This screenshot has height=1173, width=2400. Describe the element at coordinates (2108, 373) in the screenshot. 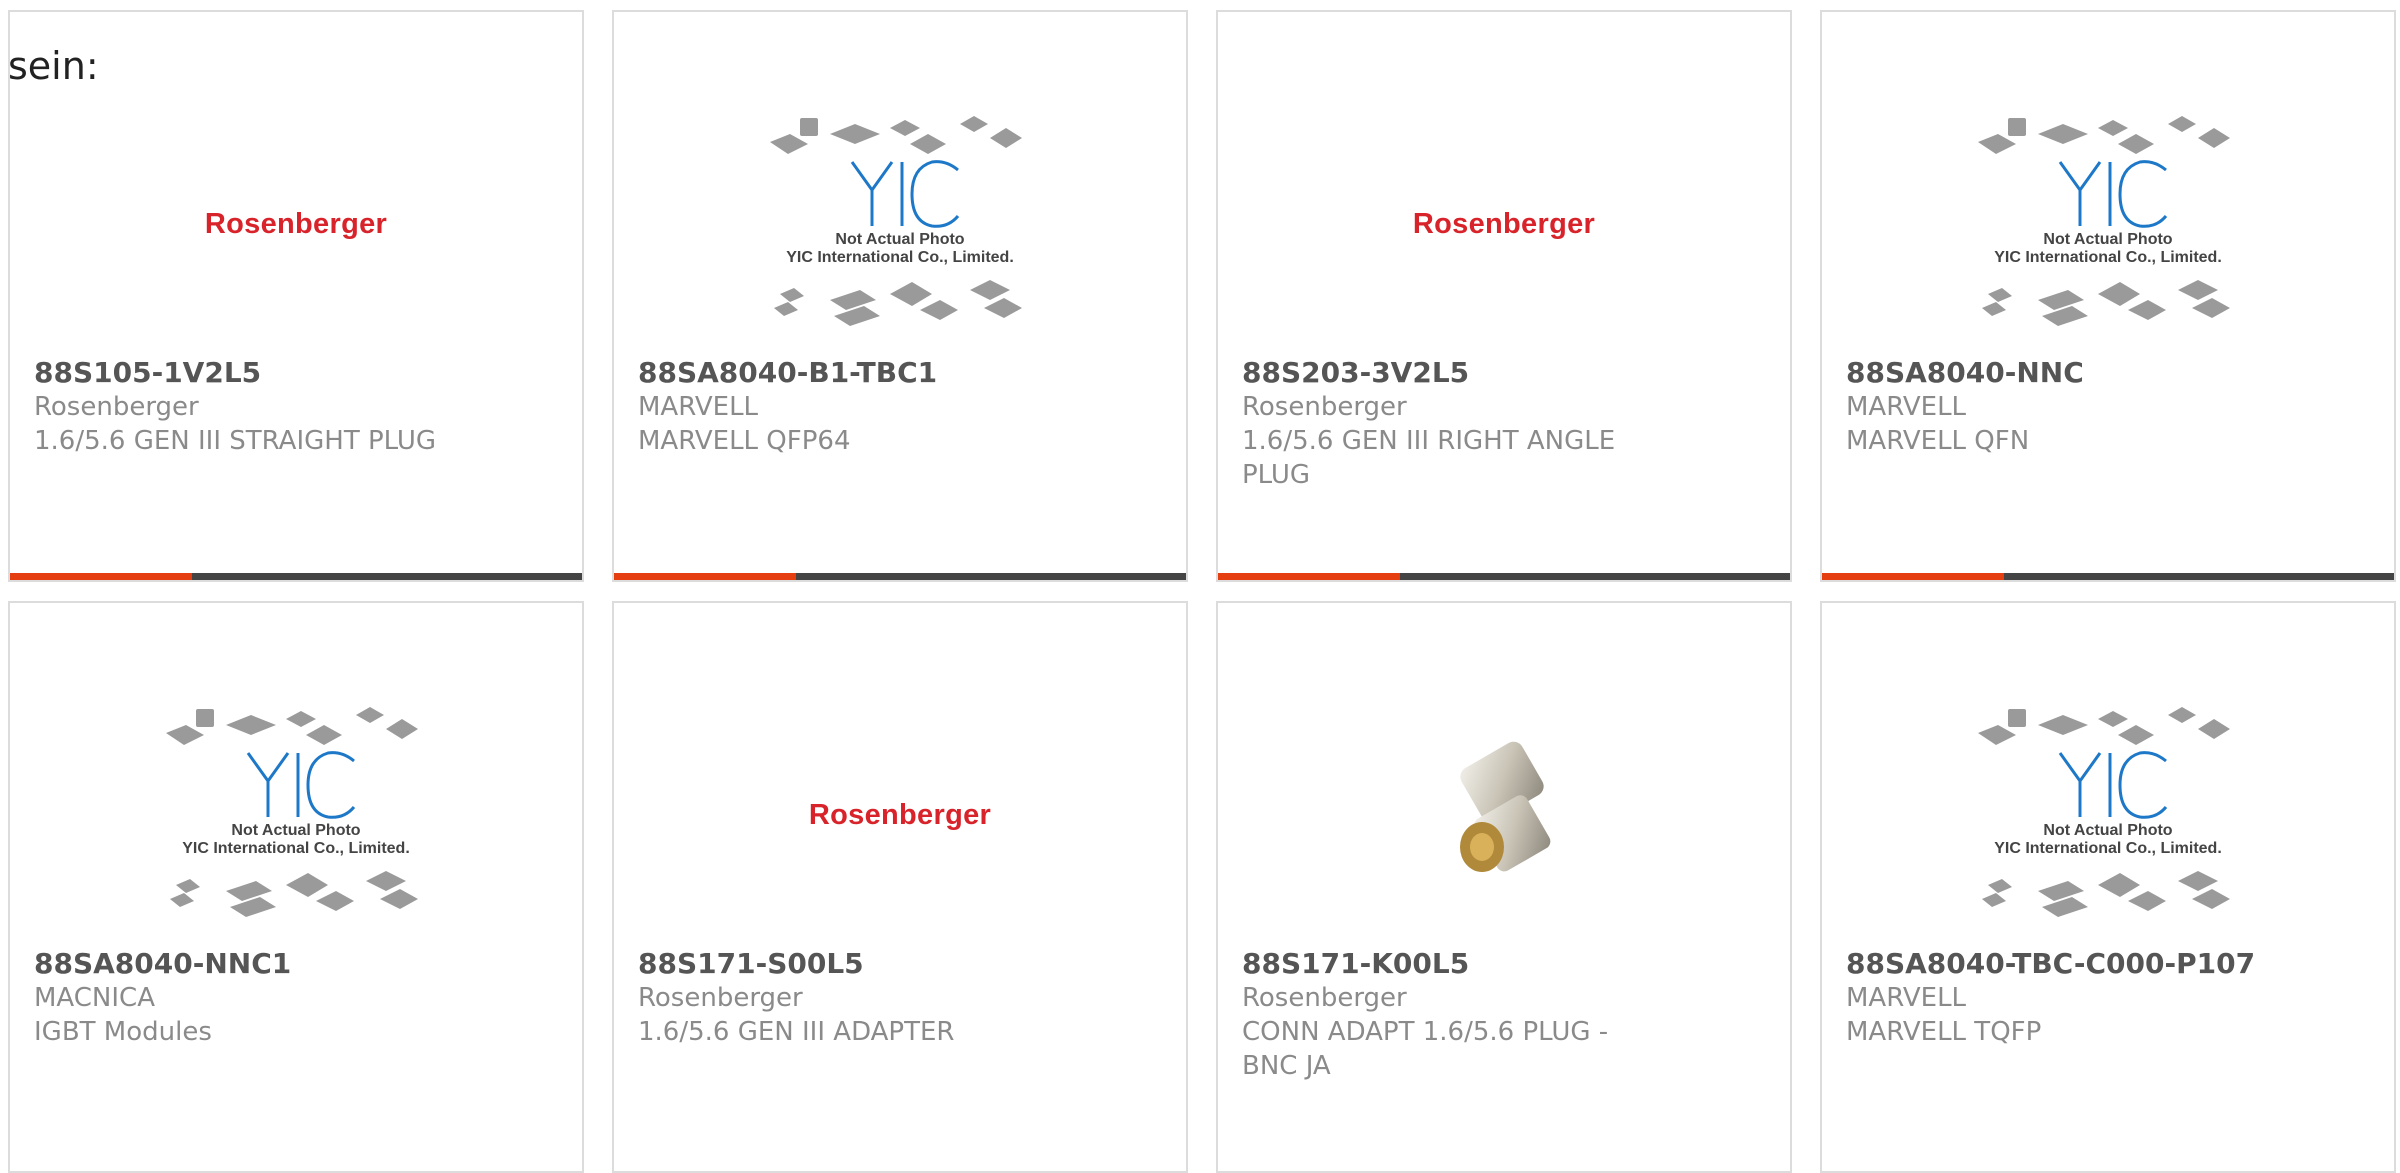

I see `part-number: 88SA8040-NNC` at that location.